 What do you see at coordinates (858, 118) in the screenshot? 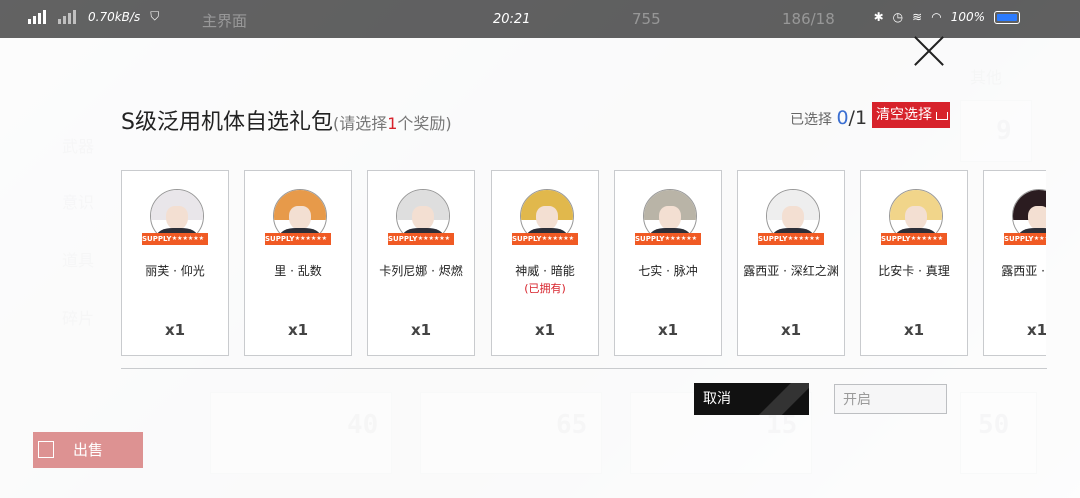
I see `selected-max: /1` at bounding box center [858, 118].